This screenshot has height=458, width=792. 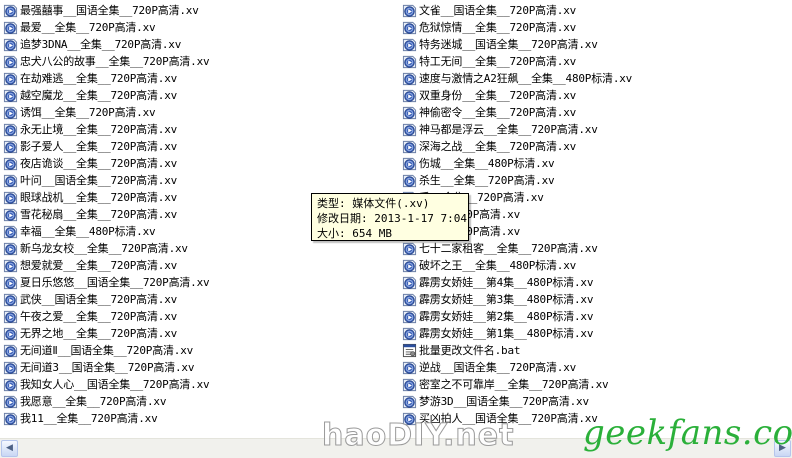 I want to click on file-item: 影子爱人__全集__720P高清.xv, so click(x=198, y=146).